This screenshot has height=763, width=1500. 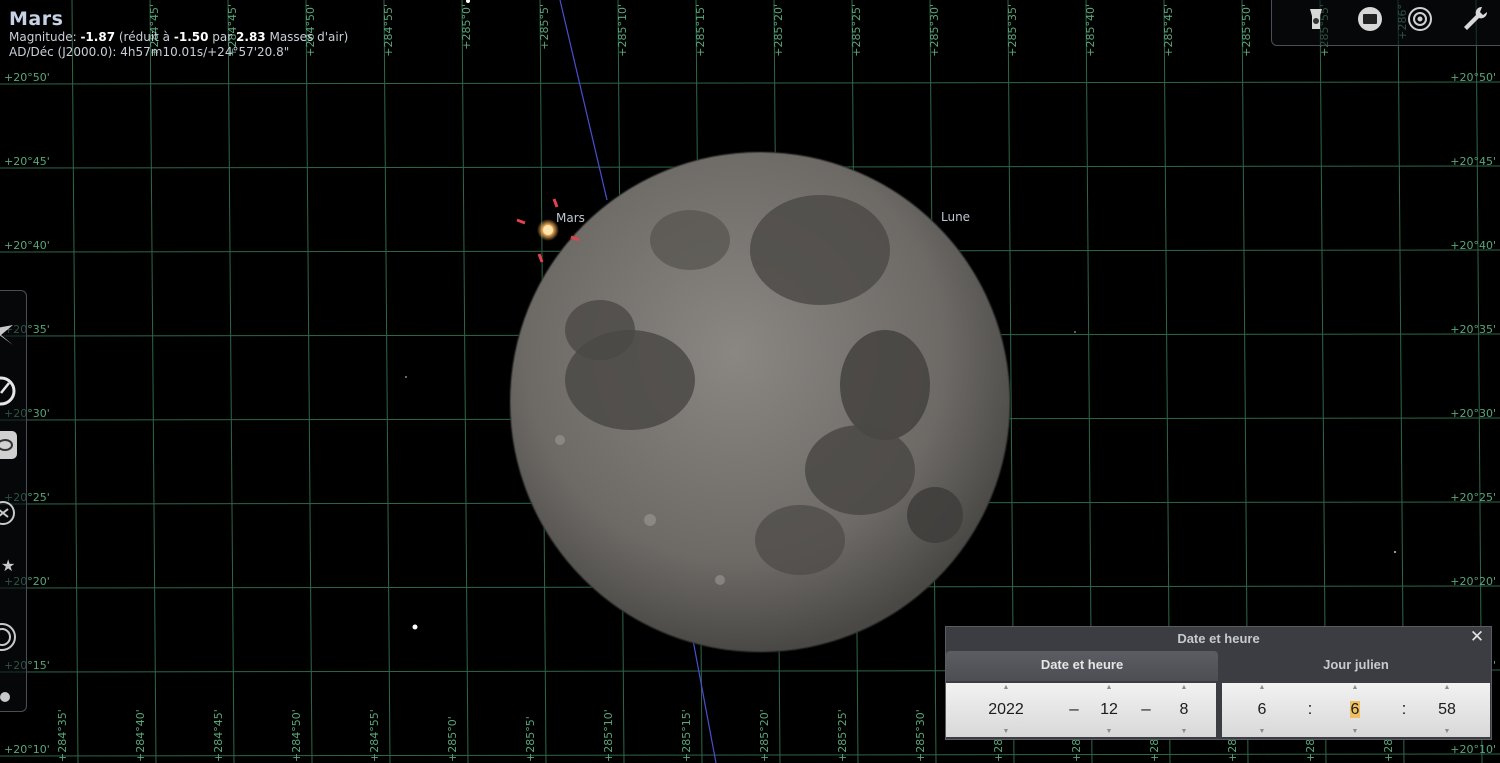 What do you see at coordinates (1474, 19) in the screenshot?
I see `wrench-icon` at bounding box center [1474, 19].